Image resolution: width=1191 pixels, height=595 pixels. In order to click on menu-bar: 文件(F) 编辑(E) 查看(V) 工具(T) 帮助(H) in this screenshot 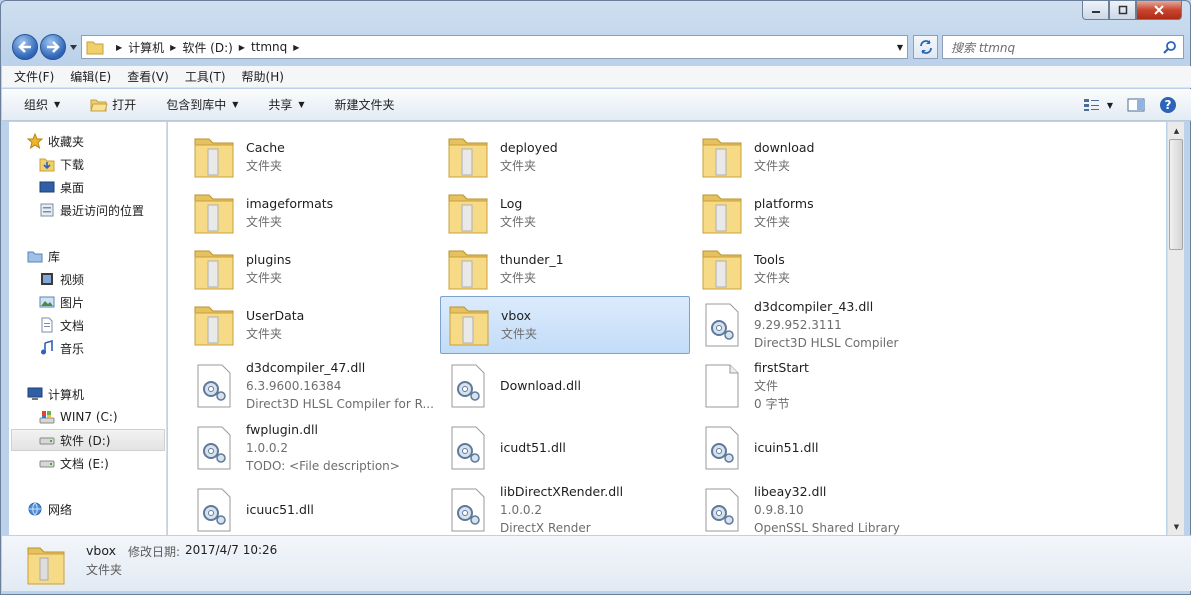, I will do `click(596, 77)`.